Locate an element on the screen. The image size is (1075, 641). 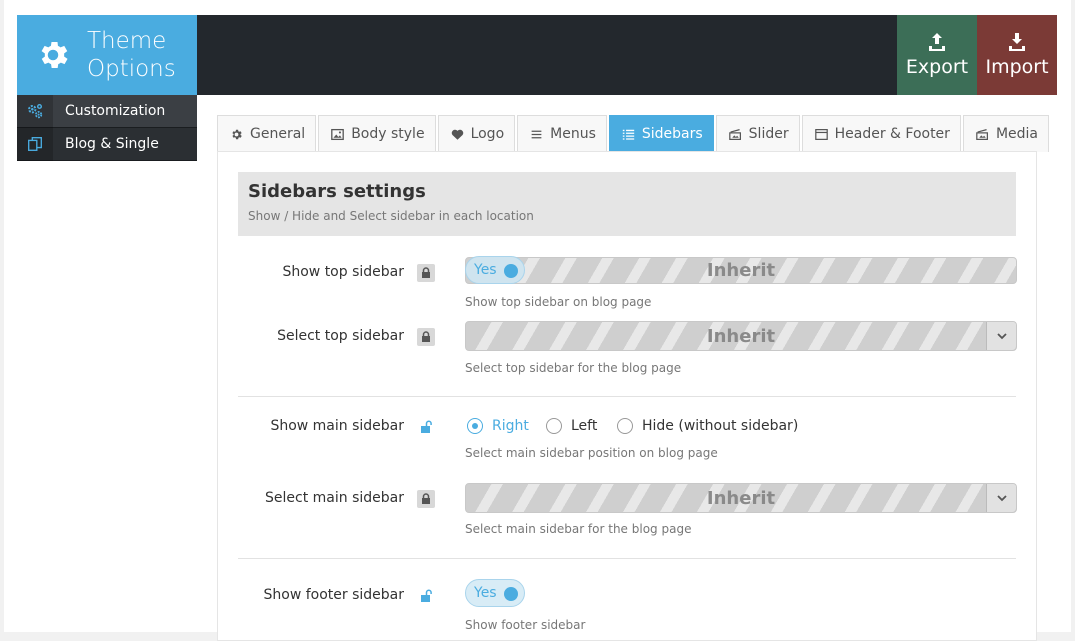
window-icon is located at coordinates (821, 134).